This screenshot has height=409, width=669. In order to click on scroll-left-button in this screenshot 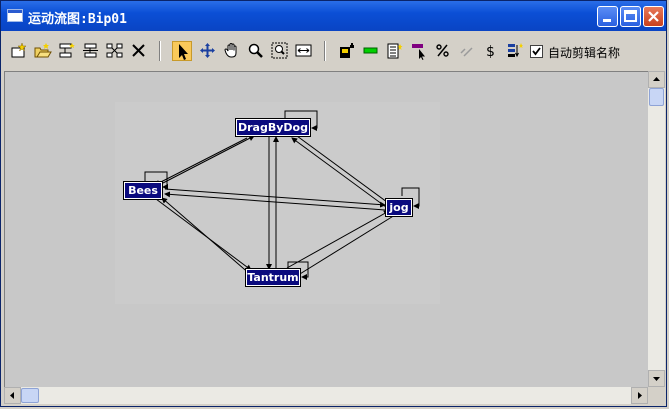, I will do `click(12, 395)`.